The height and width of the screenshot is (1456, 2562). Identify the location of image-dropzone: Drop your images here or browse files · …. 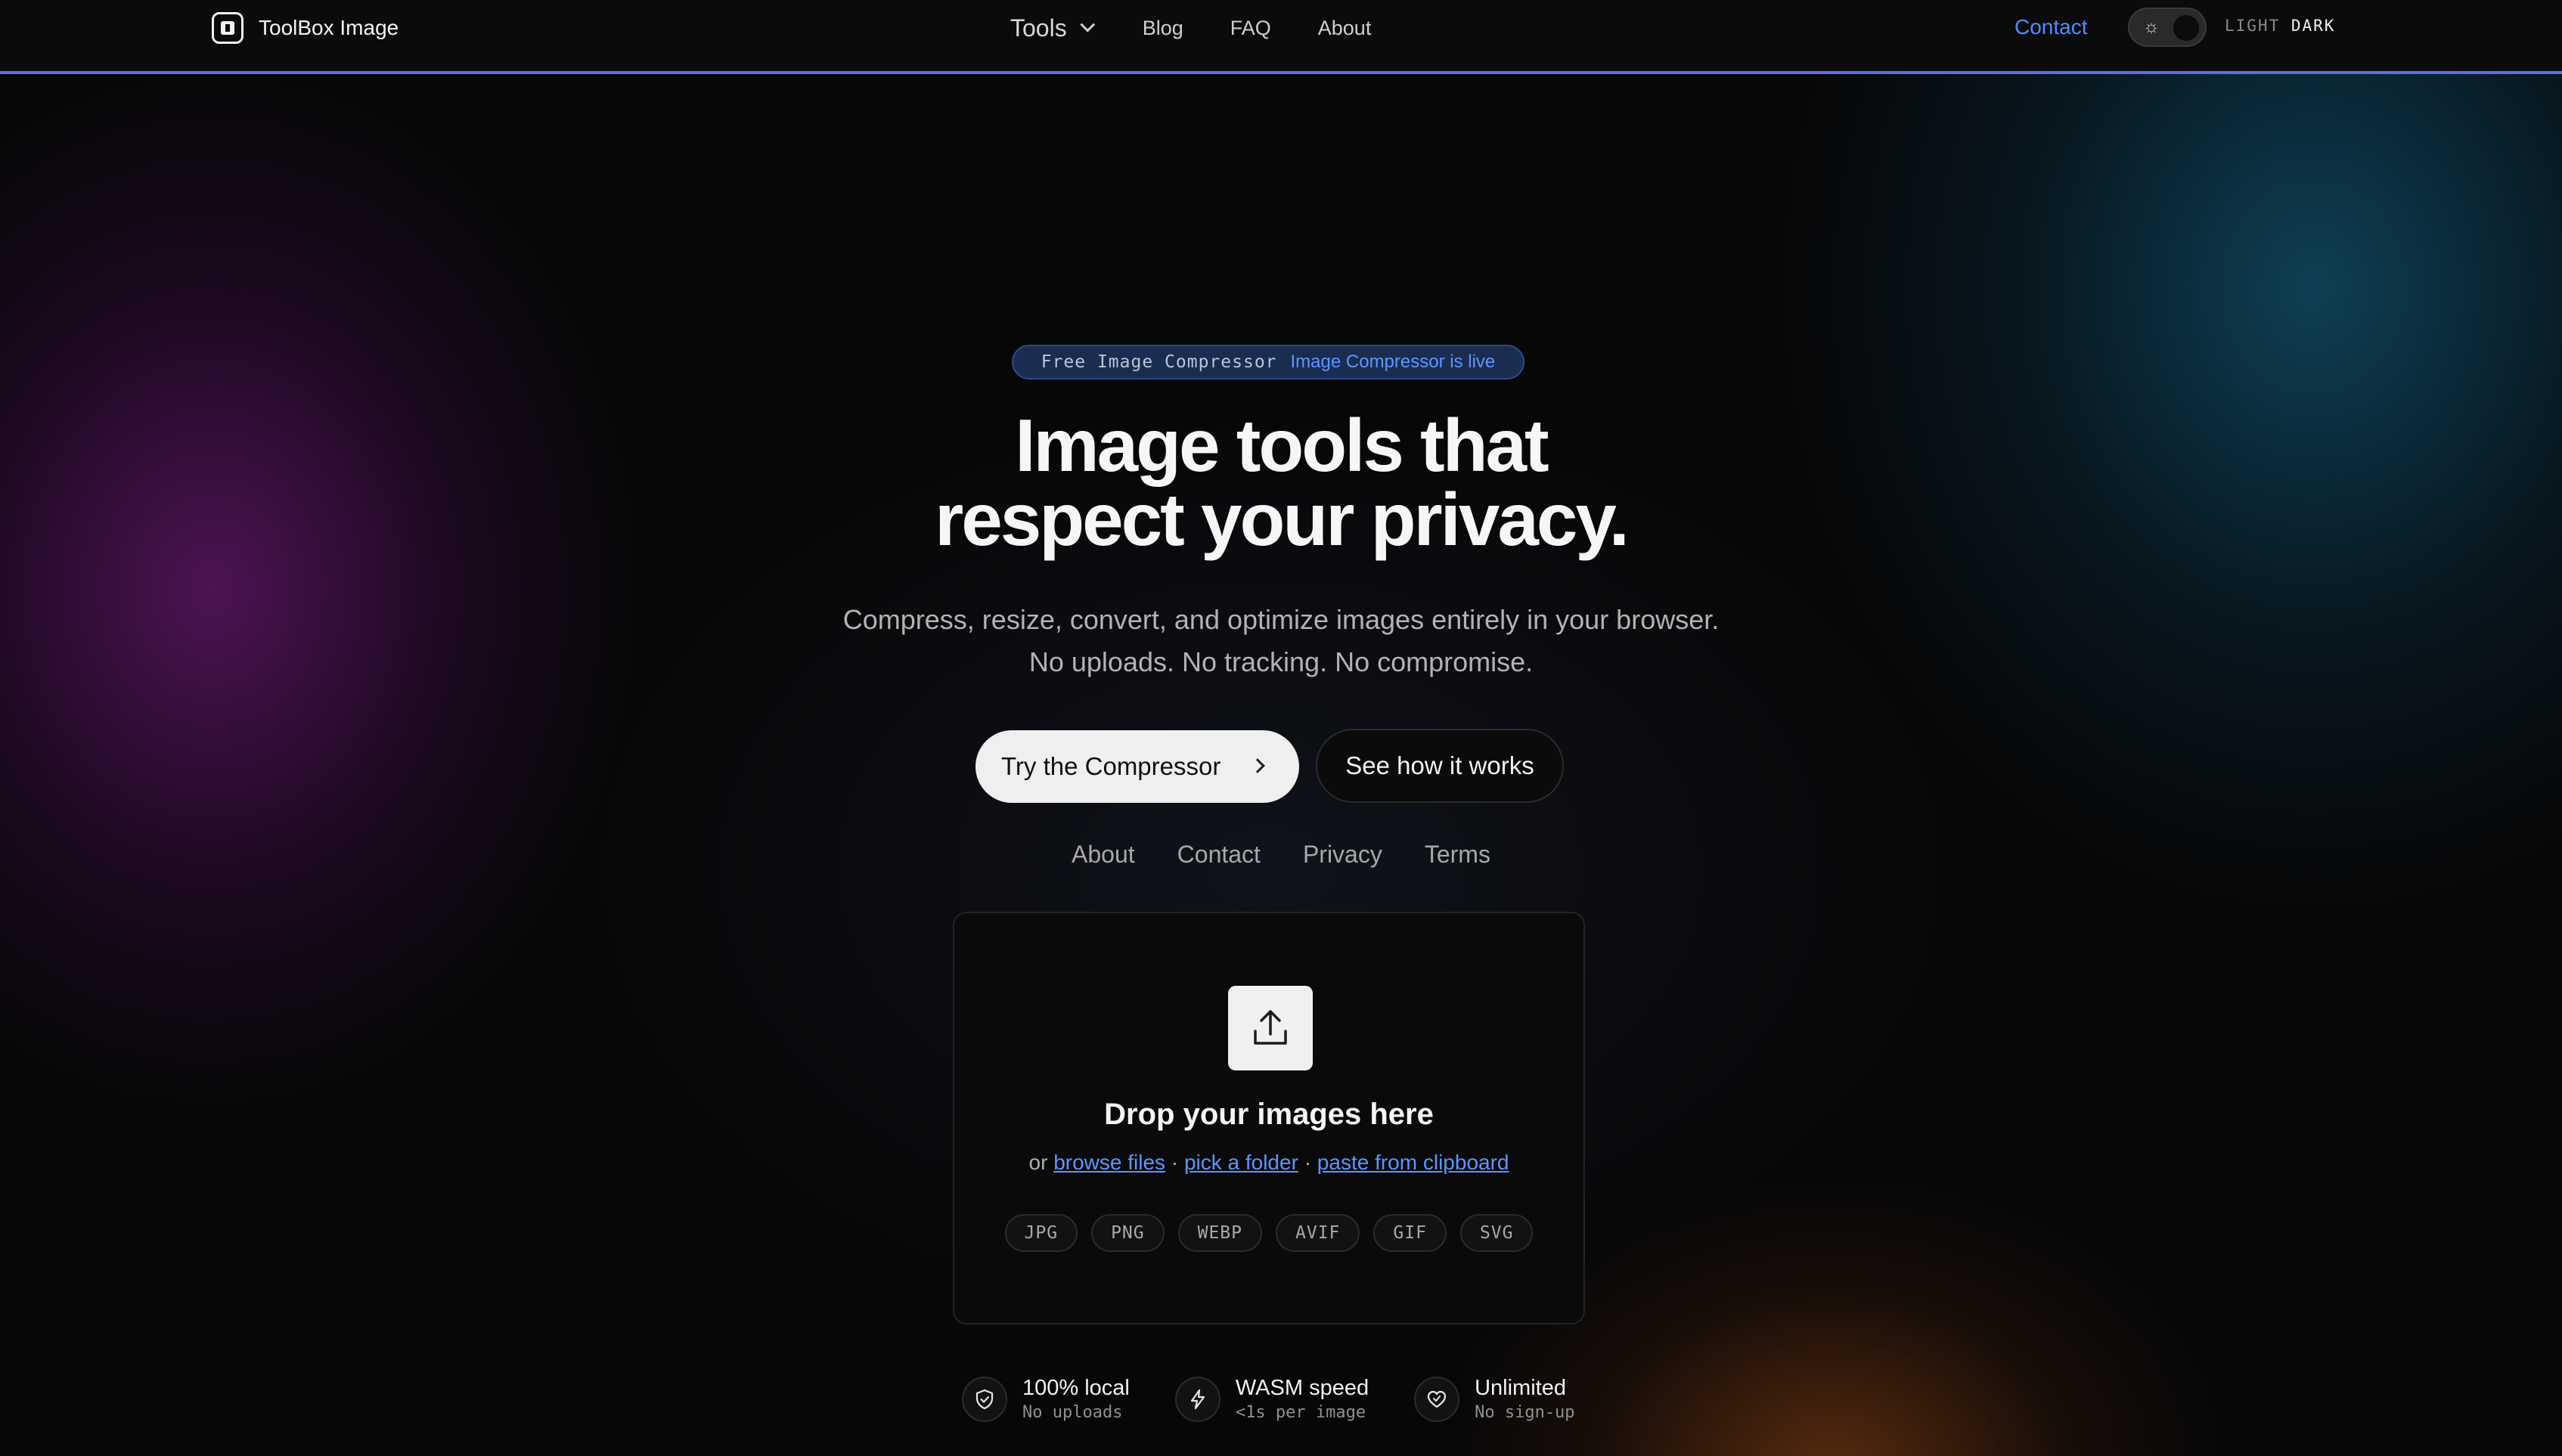
(1269, 1118).